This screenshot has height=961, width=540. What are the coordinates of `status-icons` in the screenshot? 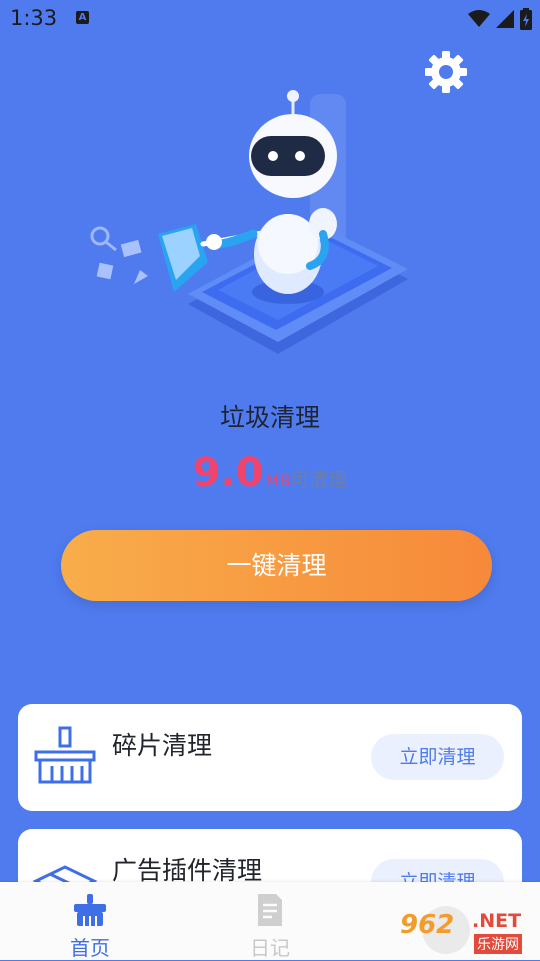 It's located at (500, 19).